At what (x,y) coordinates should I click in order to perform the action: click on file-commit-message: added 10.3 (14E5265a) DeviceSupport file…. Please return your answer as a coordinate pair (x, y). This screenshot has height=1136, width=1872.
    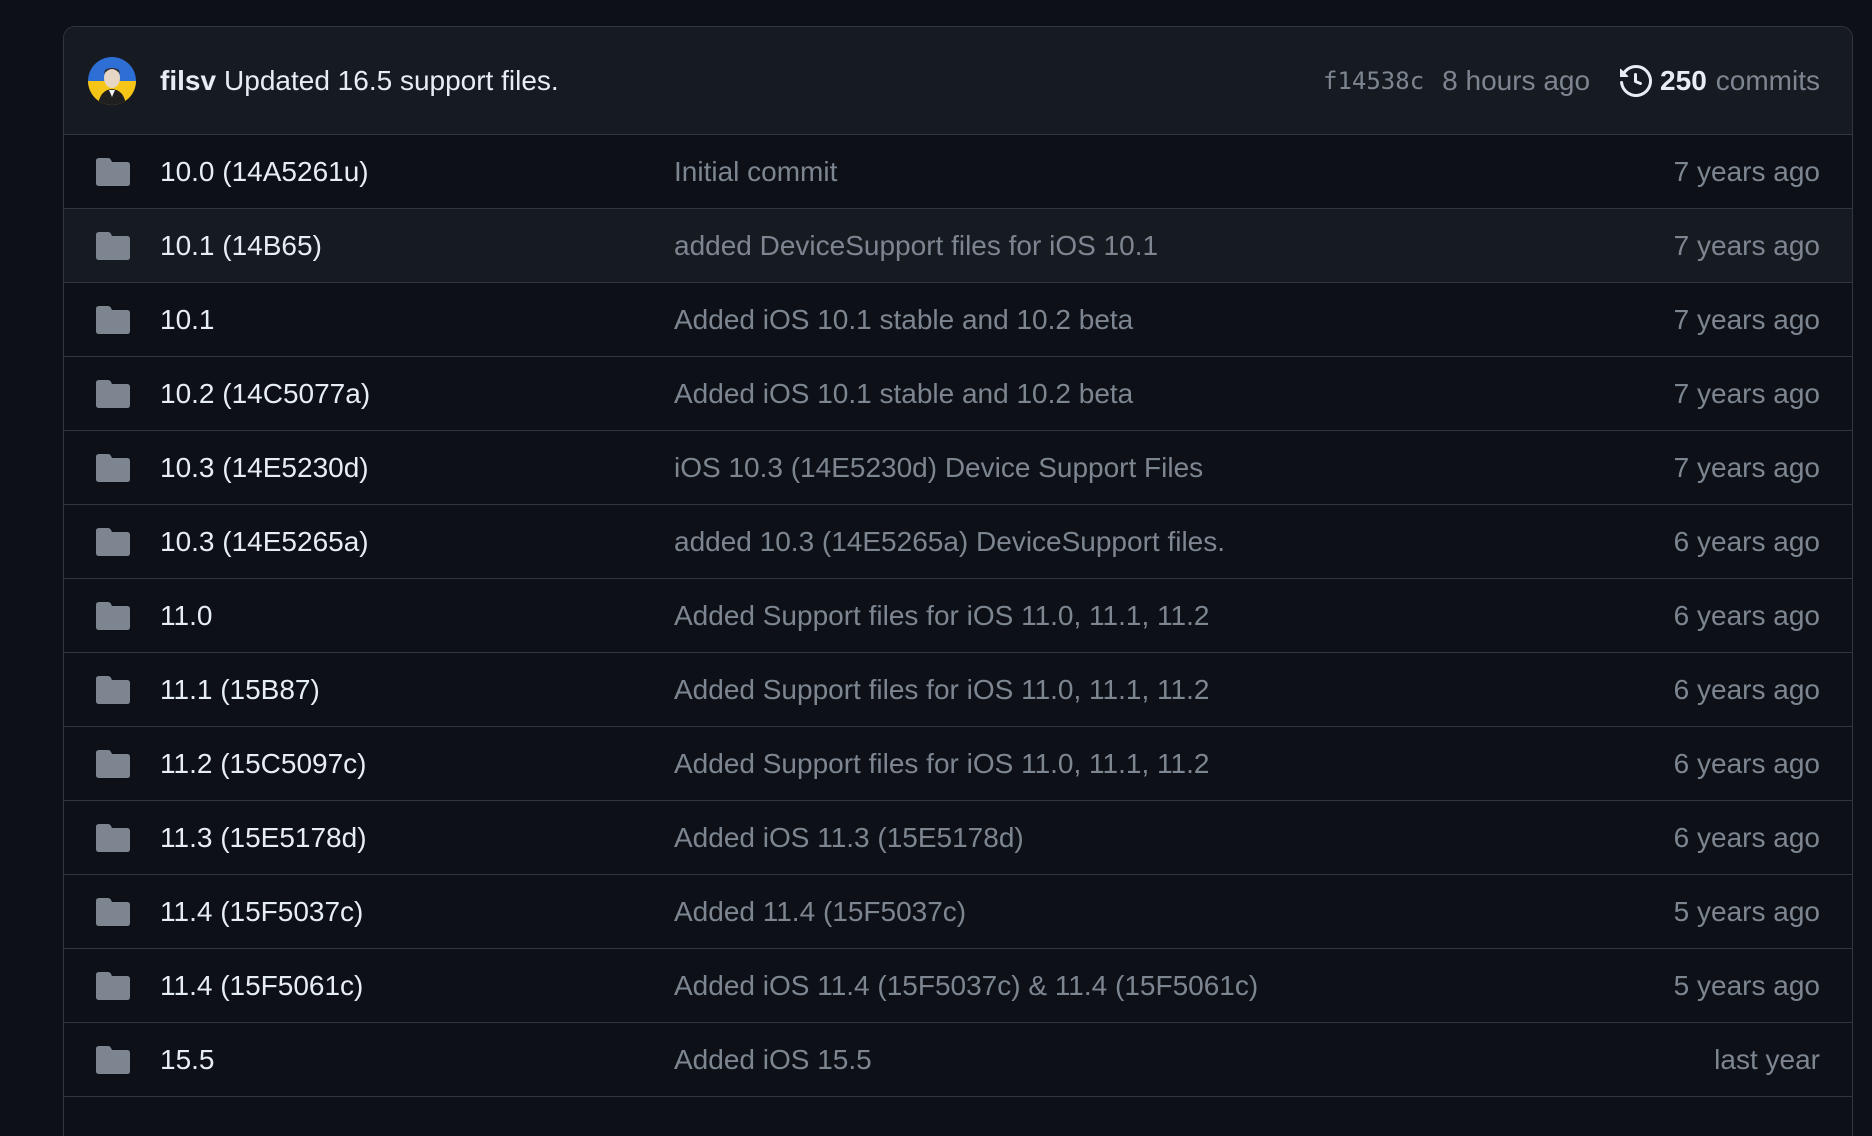
    Looking at the image, I should click on (1174, 542).